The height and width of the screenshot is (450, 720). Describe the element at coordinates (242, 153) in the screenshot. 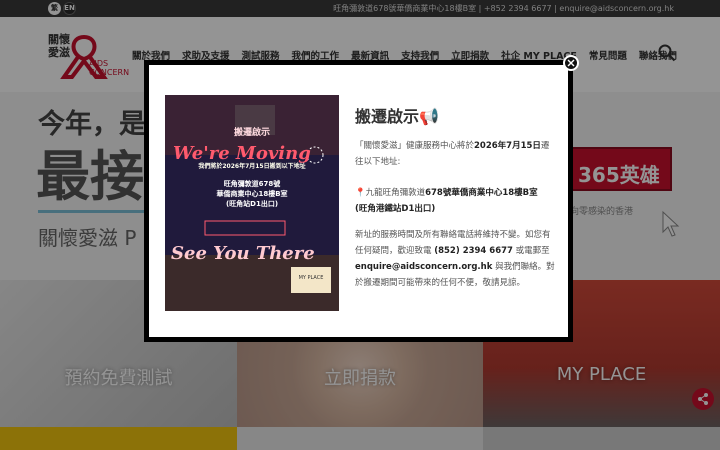

I see `poster-title: We're Moving` at that location.